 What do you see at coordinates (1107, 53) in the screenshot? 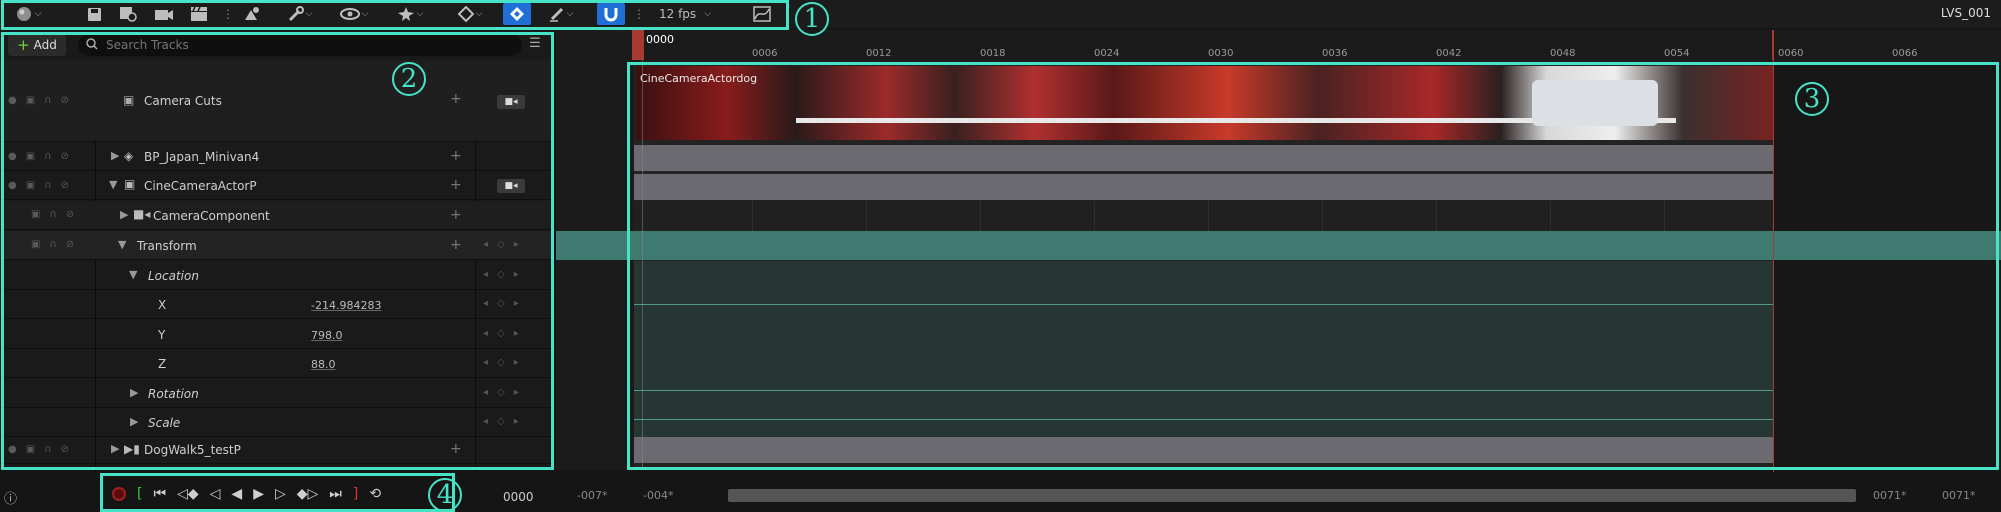
I see `ruler-tick: 0024` at bounding box center [1107, 53].